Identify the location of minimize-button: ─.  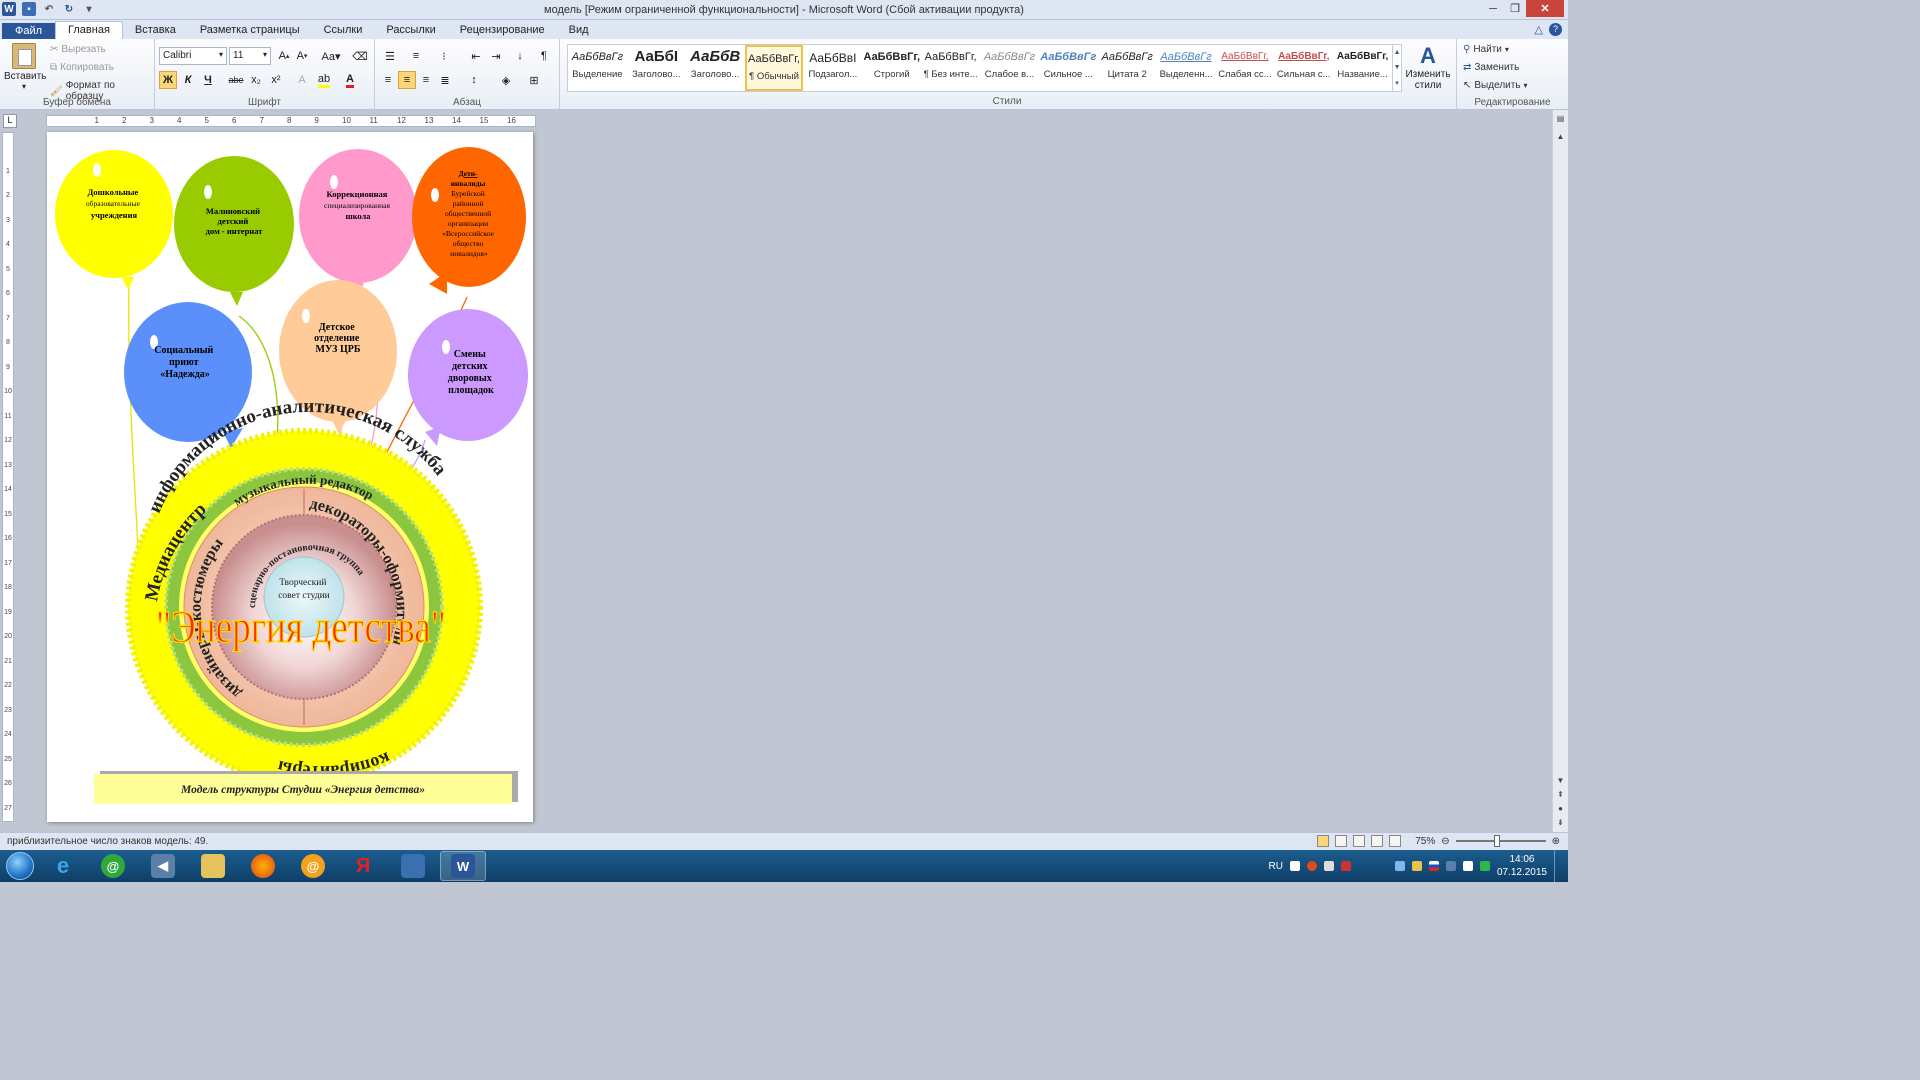
(1493, 8).